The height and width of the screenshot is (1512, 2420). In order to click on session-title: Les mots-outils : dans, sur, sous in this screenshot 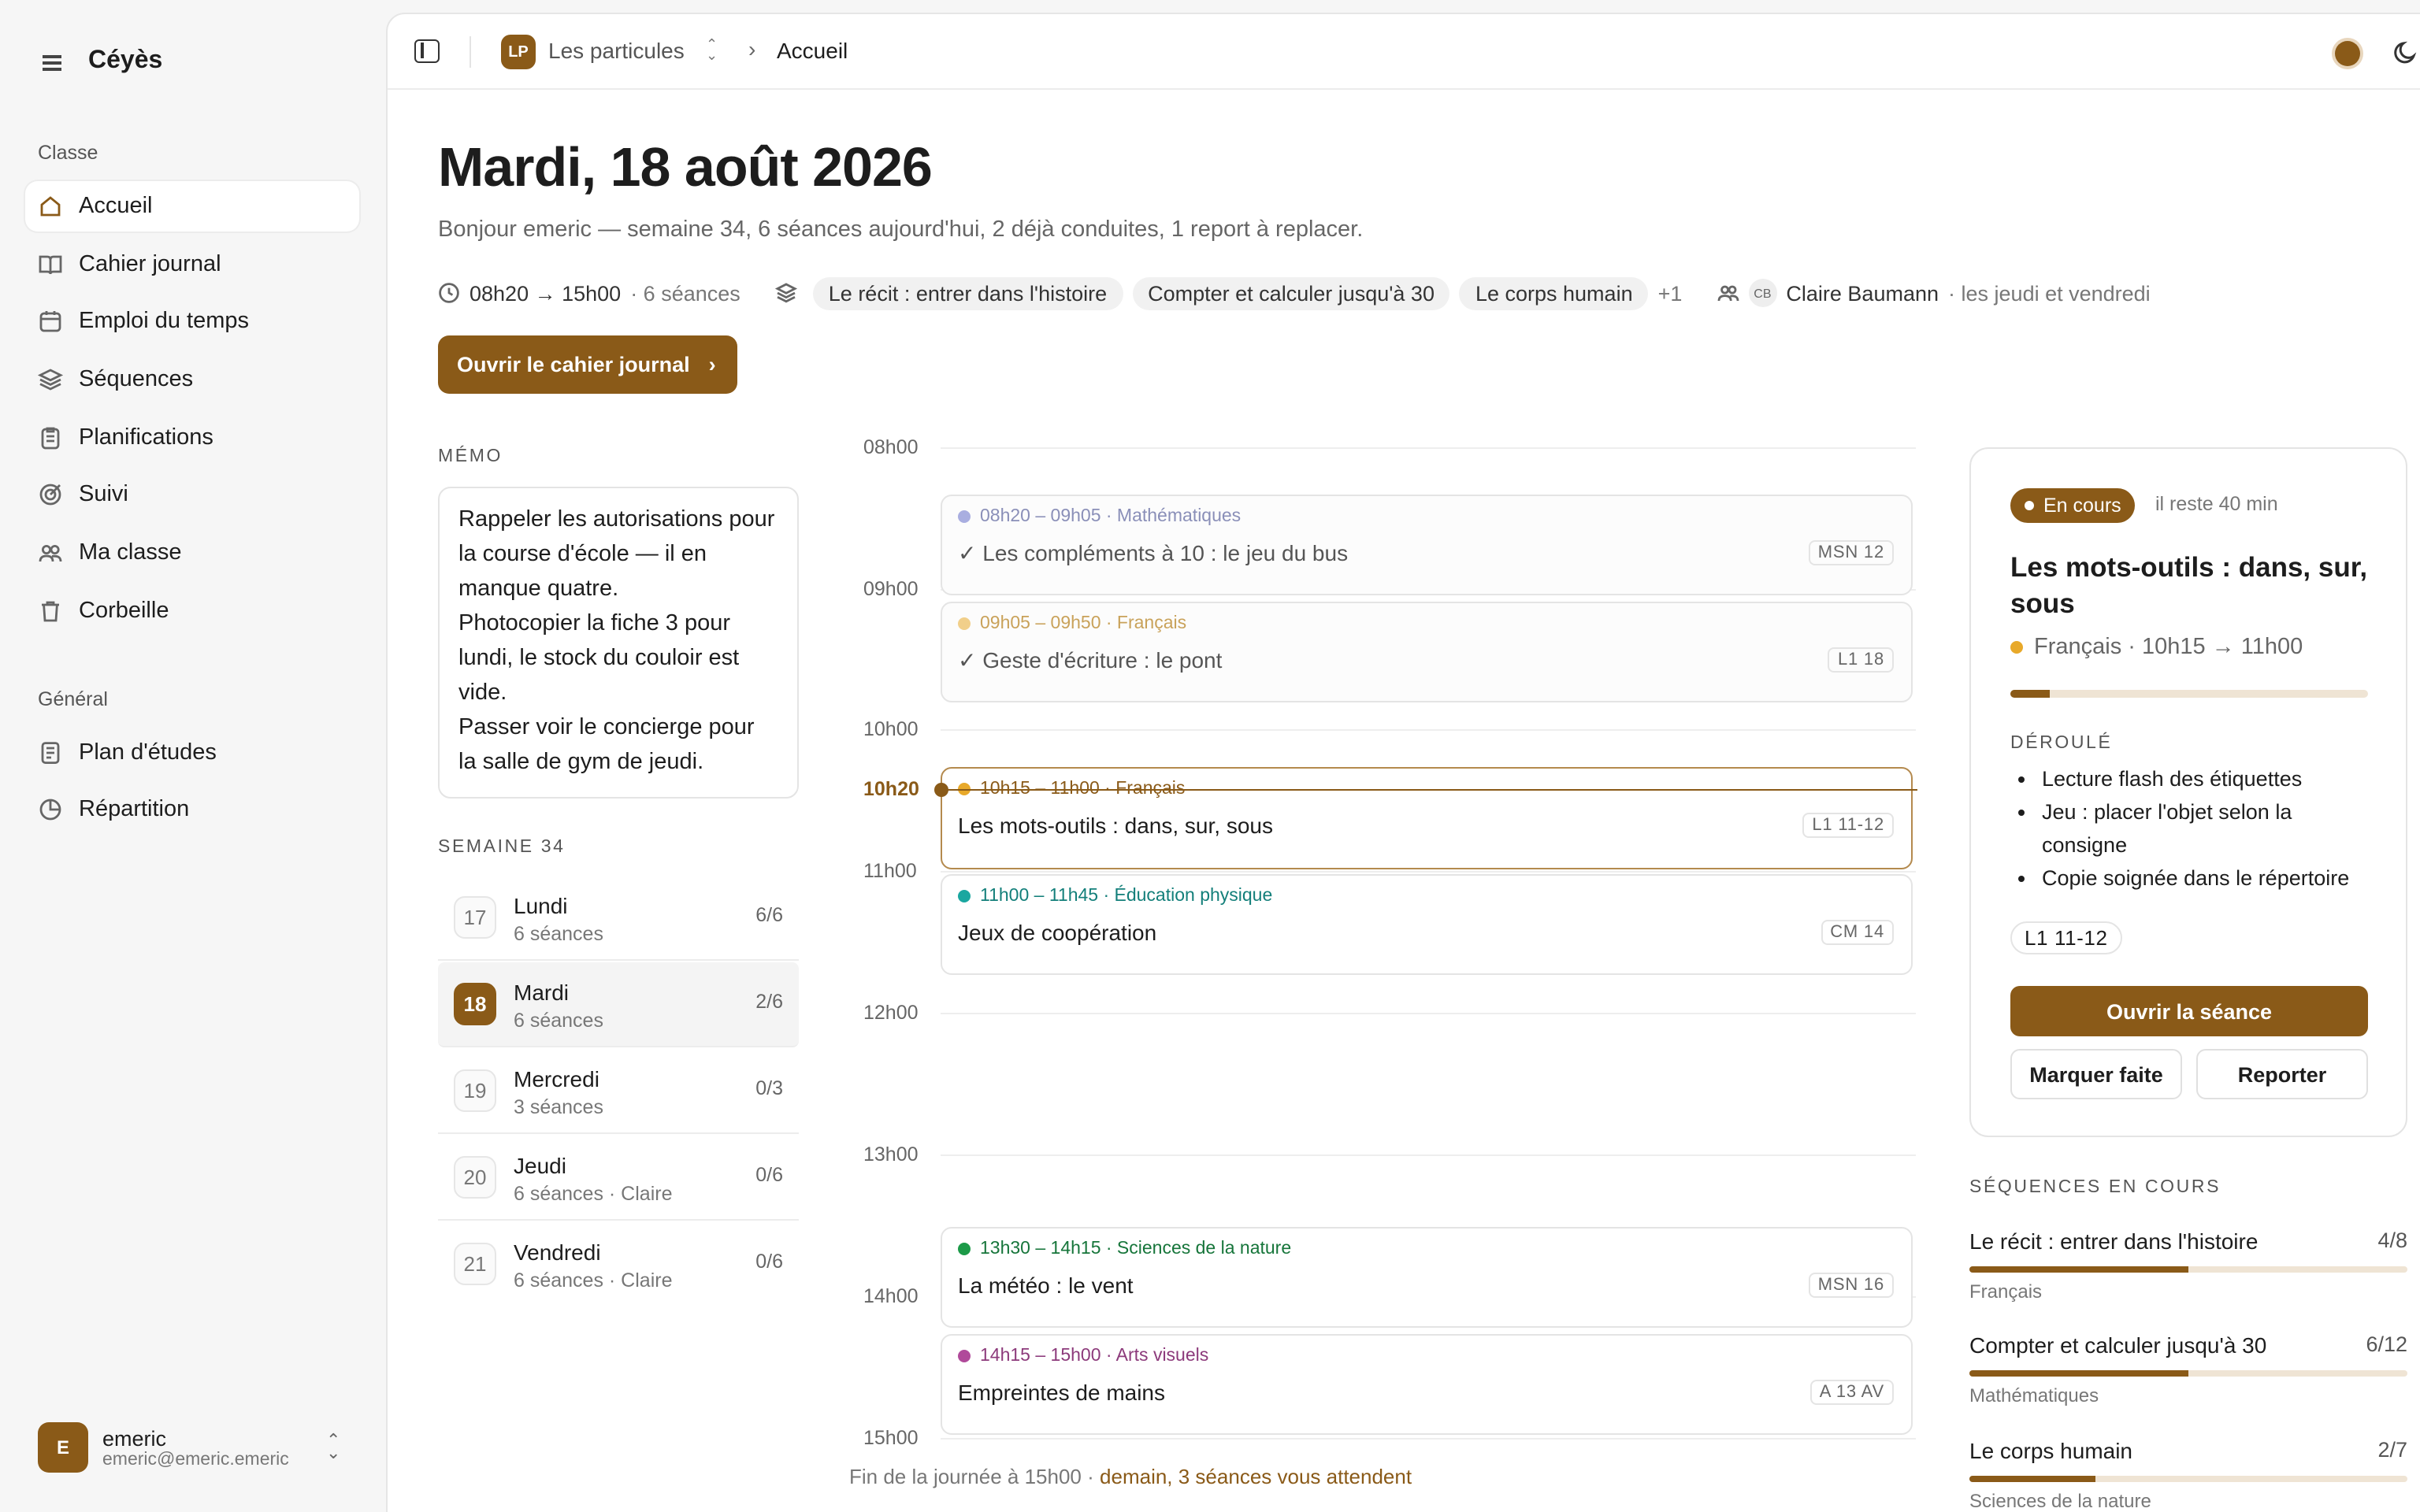, I will do `click(2189, 585)`.